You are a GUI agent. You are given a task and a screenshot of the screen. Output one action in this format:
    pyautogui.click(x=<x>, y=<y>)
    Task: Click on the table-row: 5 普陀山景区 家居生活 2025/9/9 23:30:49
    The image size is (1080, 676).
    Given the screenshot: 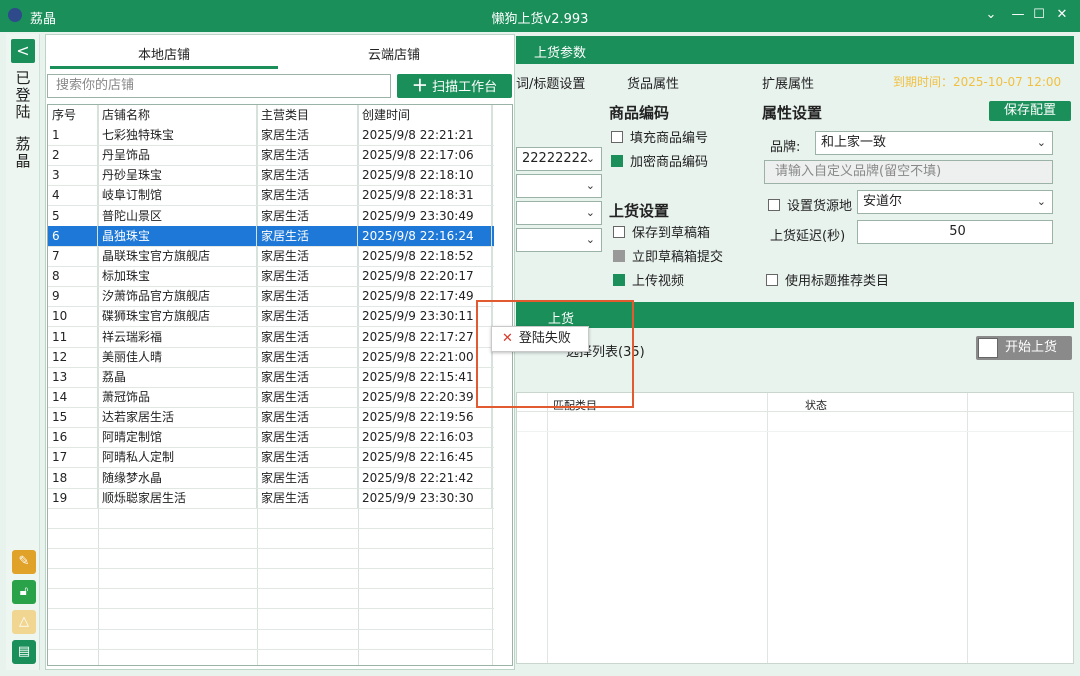 What is the action you would take?
    pyautogui.click(x=271, y=215)
    